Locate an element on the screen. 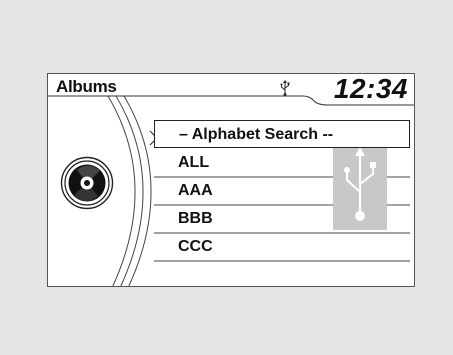 Image resolution: width=453 pixels, height=355 pixels. list-item-label: ALL is located at coordinates (194, 162).